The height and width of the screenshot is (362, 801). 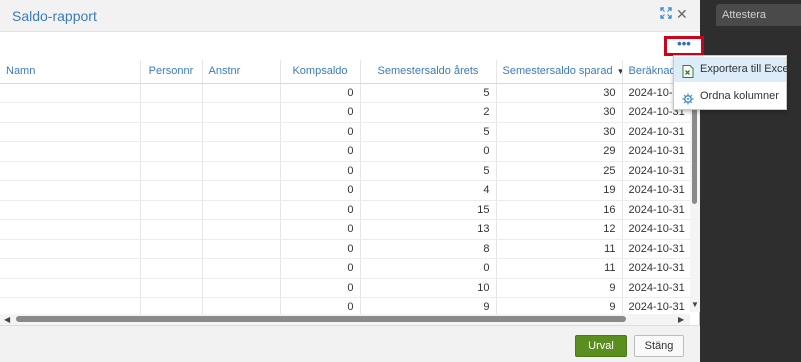 What do you see at coordinates (321, 319) in the screenshot?
I see `horizontal-scroll-thumb` at bounding box center [321, 319].